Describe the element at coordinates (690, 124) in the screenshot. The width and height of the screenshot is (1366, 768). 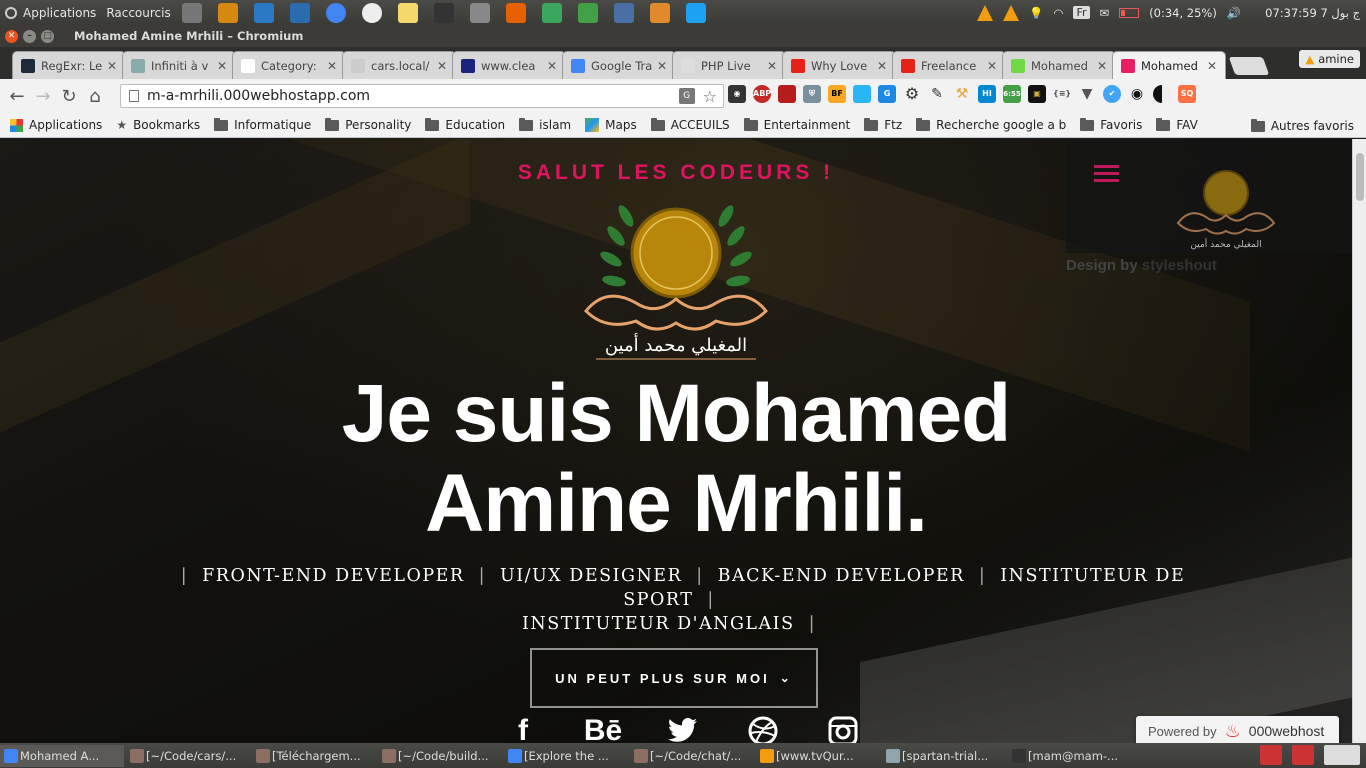
I see `bookmark-item: ACCEUILS` at that location.